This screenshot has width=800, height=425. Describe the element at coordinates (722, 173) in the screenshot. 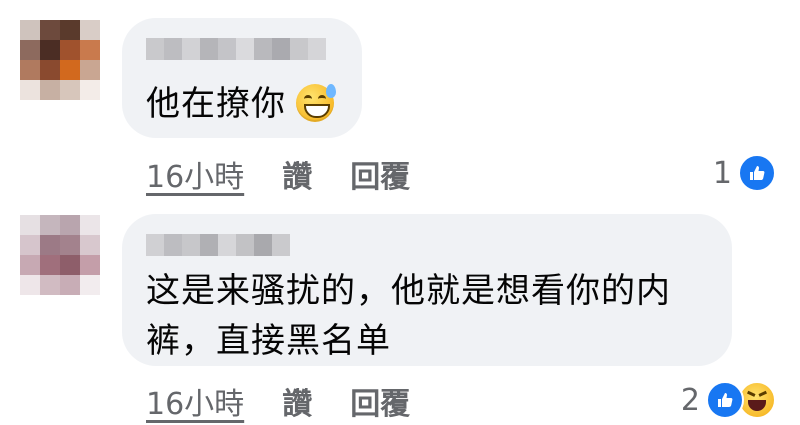

I see `reaction-count: 1` at that location.